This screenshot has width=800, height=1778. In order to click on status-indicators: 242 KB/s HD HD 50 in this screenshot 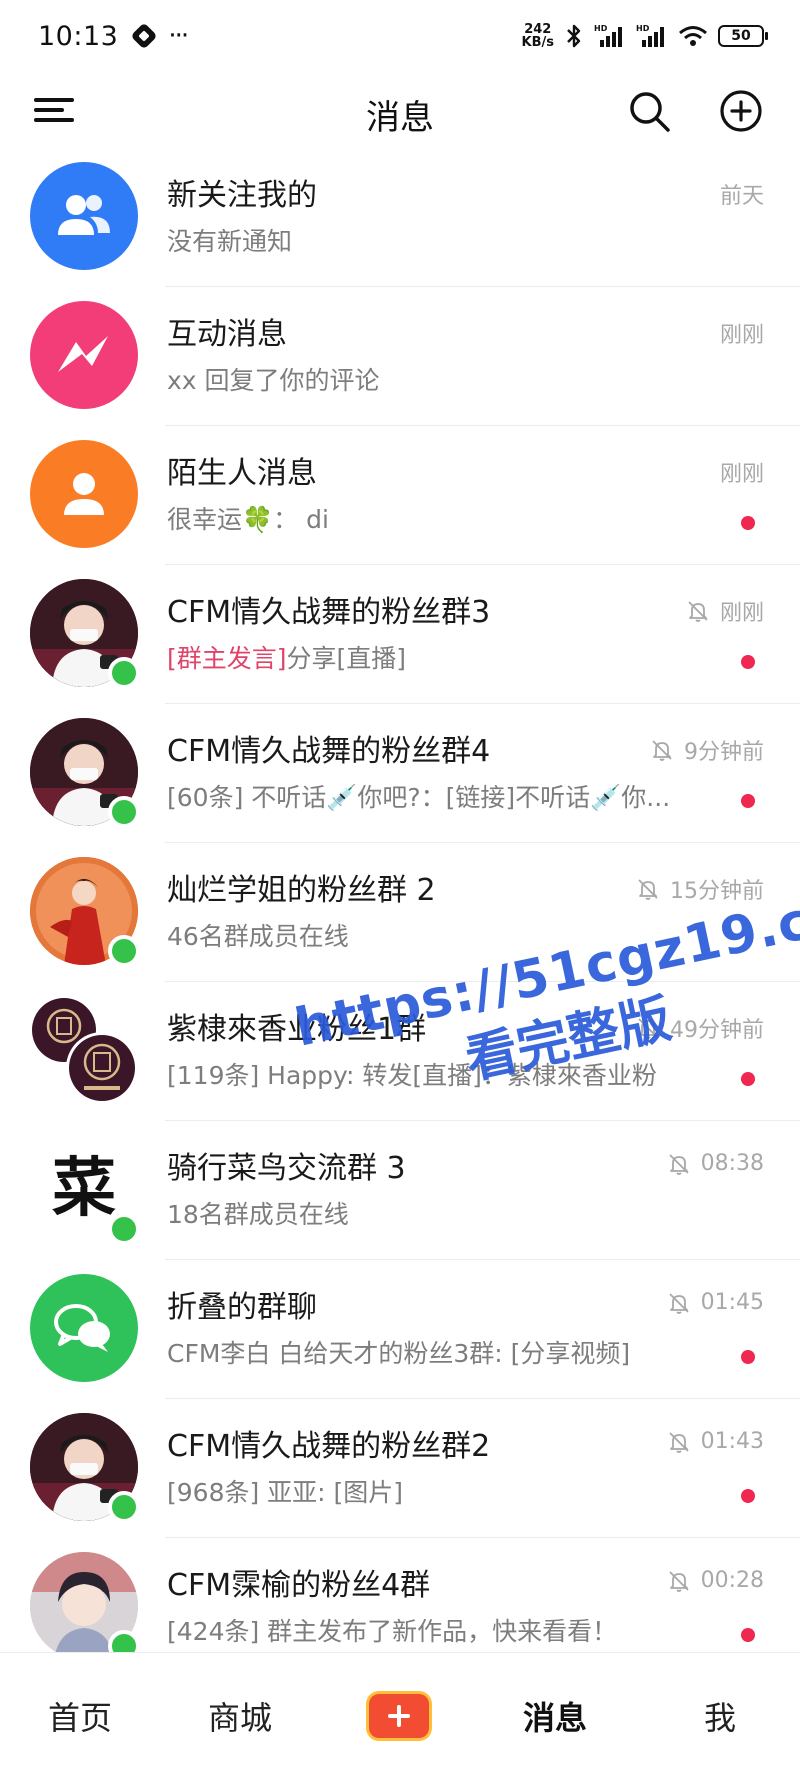, I will do `click(645, 36)`.